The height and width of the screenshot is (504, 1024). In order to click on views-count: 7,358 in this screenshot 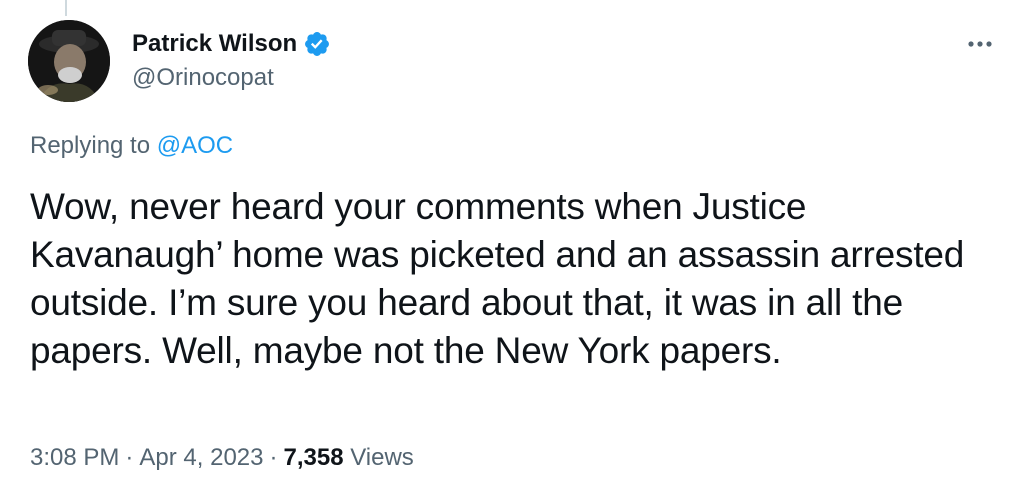, I will do `click(313, 457)`.